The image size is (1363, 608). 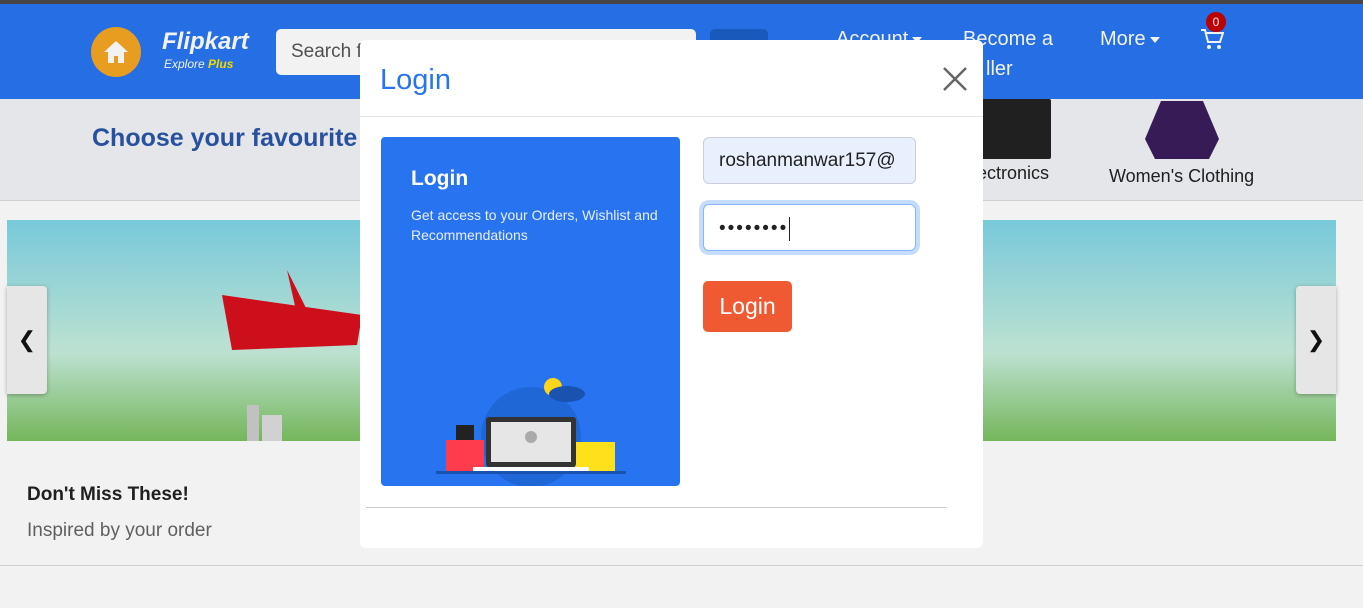 What do you see at coordinates (656, 507) in the screenshot?
I see `modal-footer-divider` at bounding box center [656, 507].